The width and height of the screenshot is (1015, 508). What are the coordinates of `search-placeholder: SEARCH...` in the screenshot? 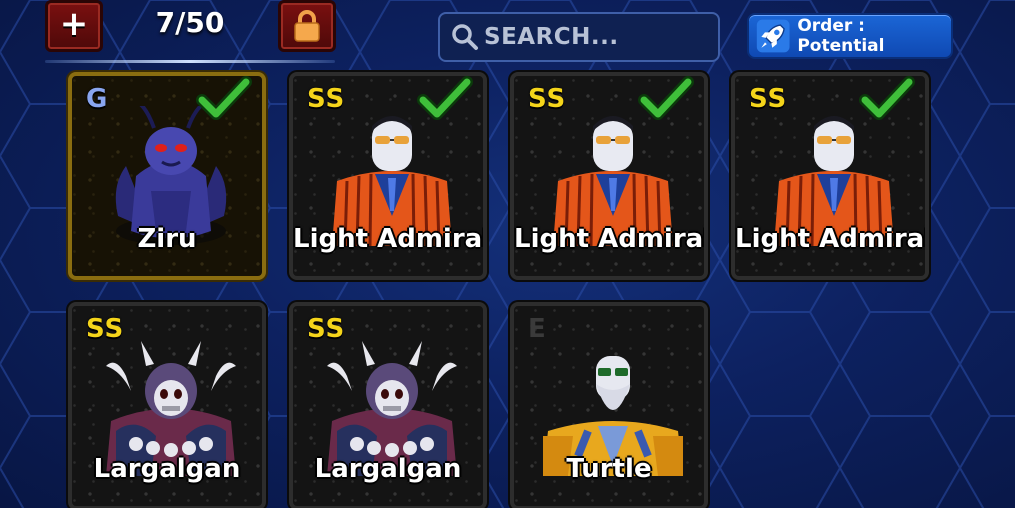 It's located at (551, 37).